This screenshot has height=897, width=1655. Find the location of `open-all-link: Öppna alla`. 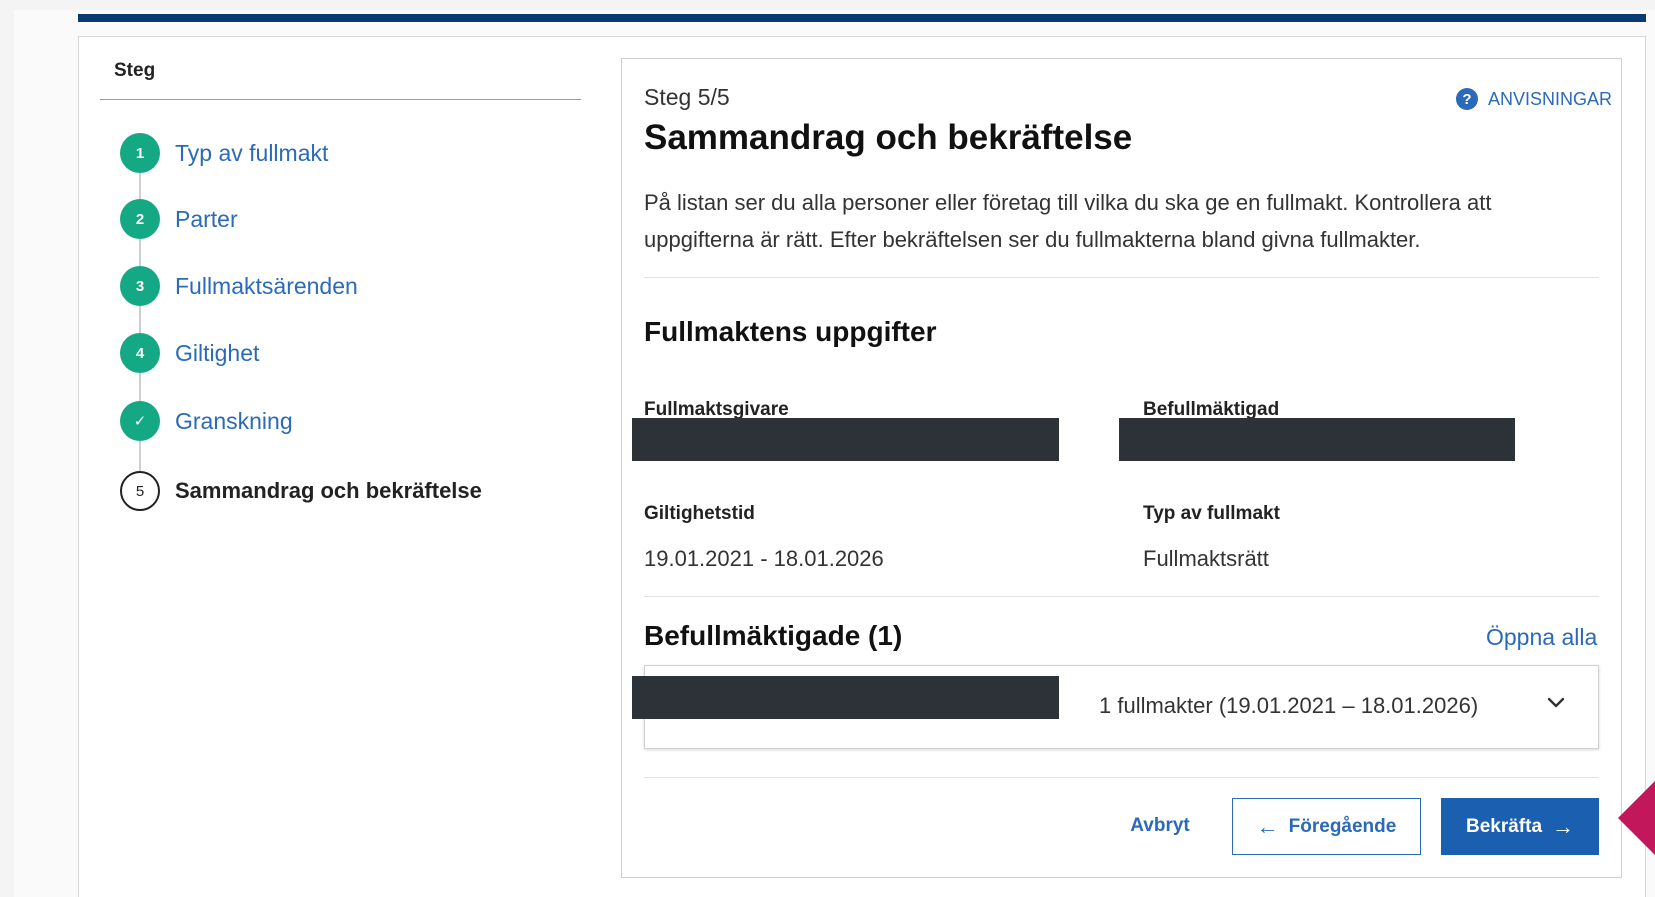

open-all-link: Öppna alla is located at coordinates (1541, 637).